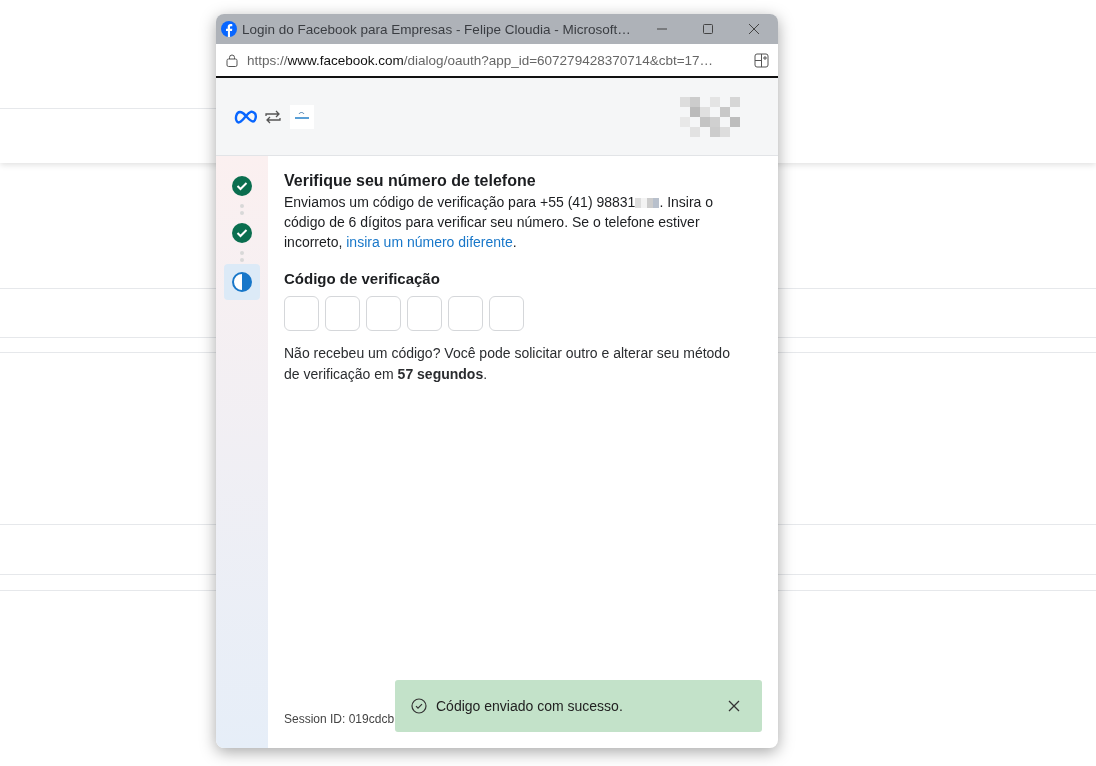 This screenshot has height=766, width=1096. I want to click on sync-arrows-icon, so click(273, 116).